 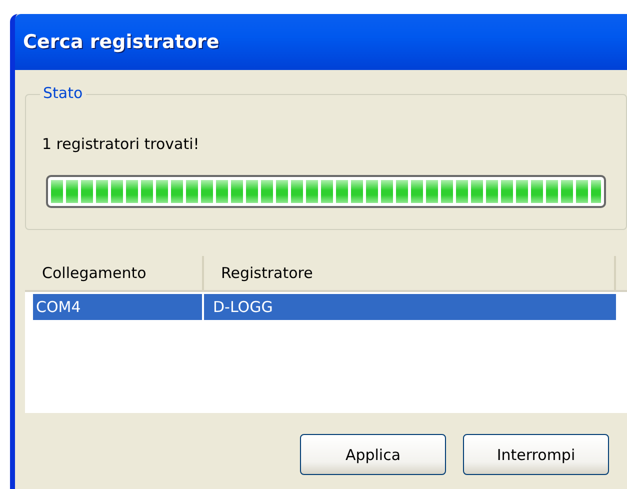 What do you see at coordinates (324, 307) in the screenshot?
I see `list-row: COM4 D-LOGG` at bounding box center [324, 307].